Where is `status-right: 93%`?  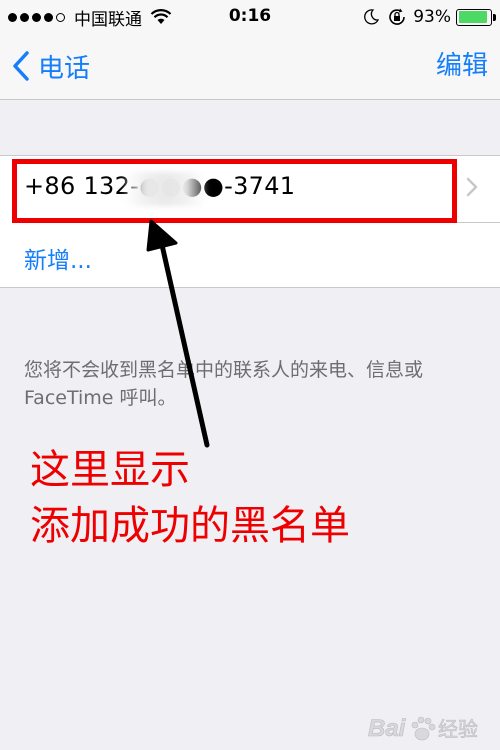
status-right: 93% is located at coordinates (429, 17).